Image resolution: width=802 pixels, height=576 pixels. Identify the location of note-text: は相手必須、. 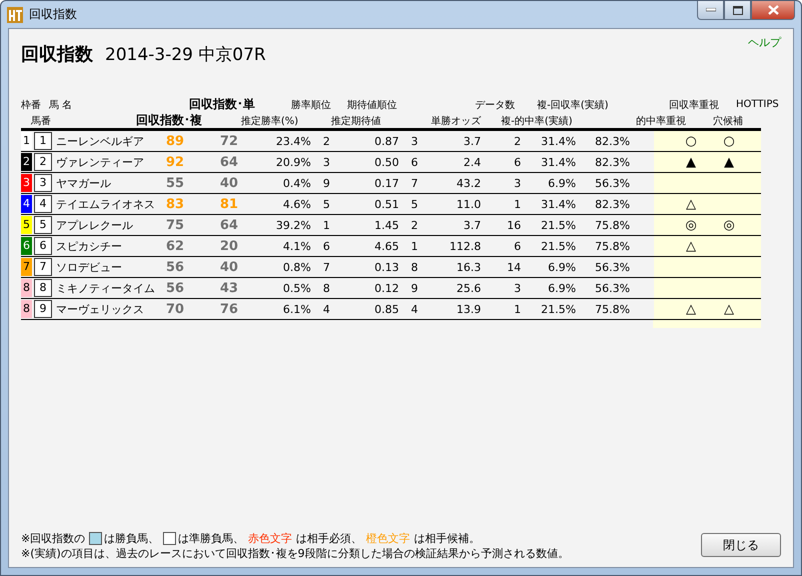
(329, 538).